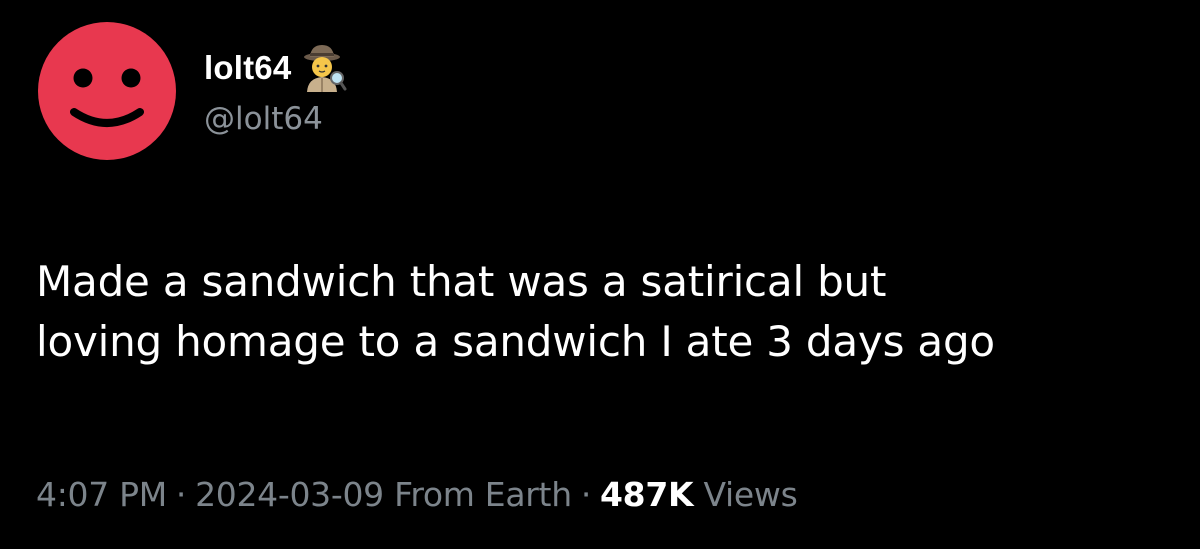  Describe the element at coordinates (461, 281) in the screenshot. I see `tweet-text-line: Made a sandwich that was a satirical but` at that location.